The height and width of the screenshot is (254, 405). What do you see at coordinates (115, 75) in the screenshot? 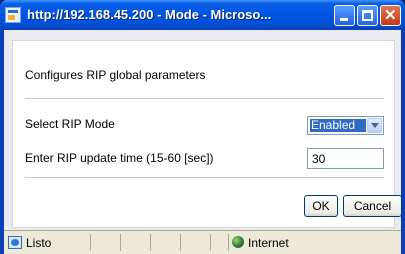
I see `page-heading: Configures RIP global parameters` at bounding box center [115, 75].